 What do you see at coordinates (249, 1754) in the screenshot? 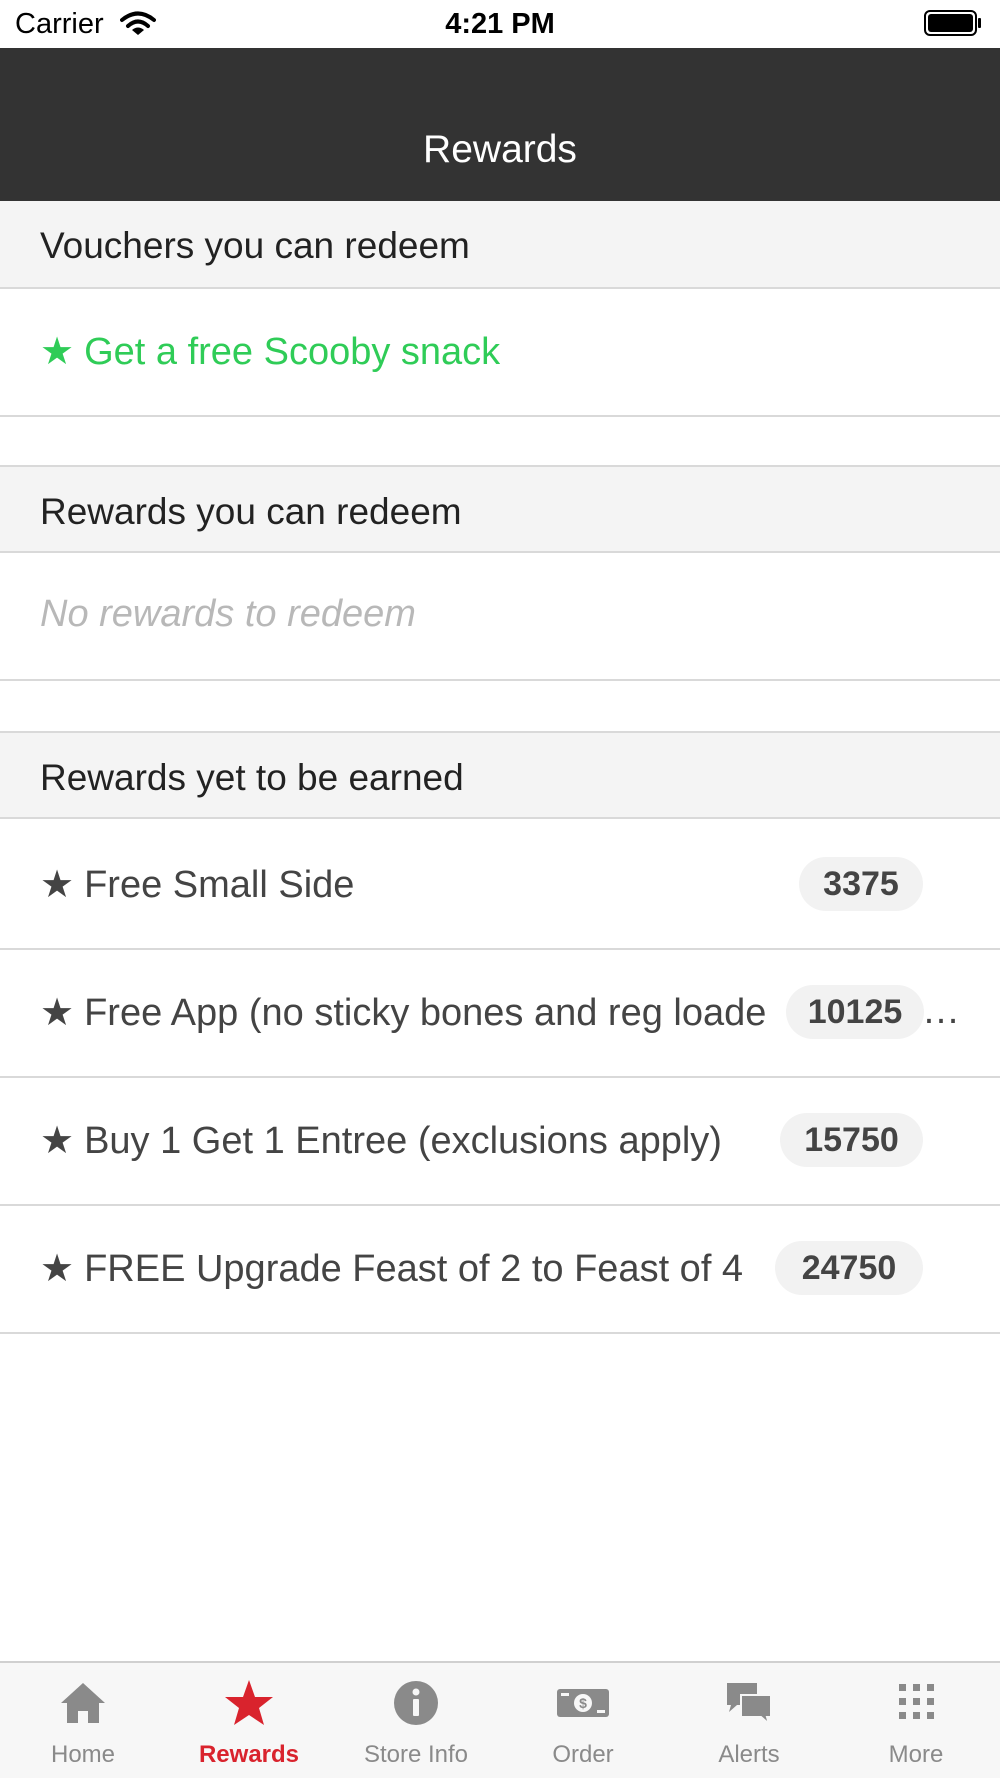
I see `tab-label: Rewards` at bounding box center [249, 1754].